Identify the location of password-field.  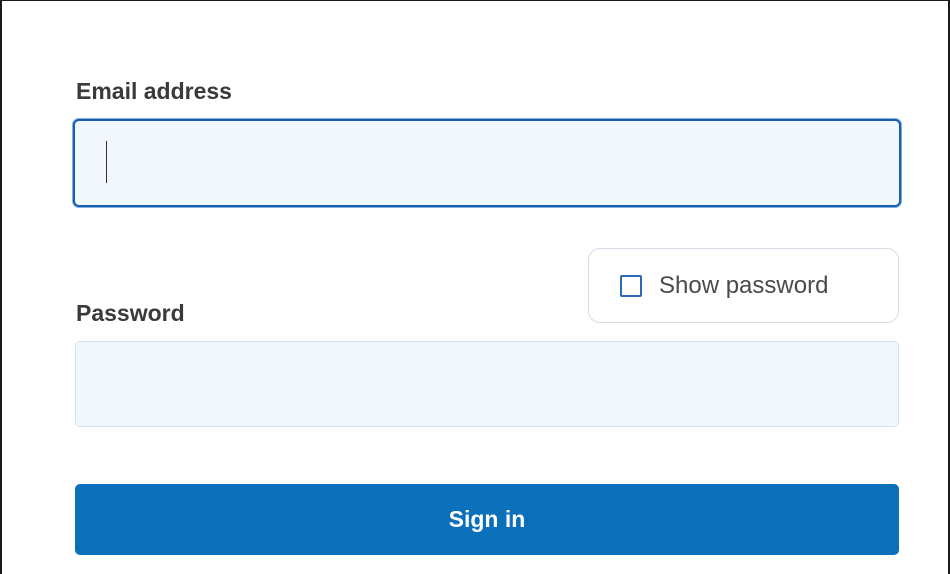
(487, 384).